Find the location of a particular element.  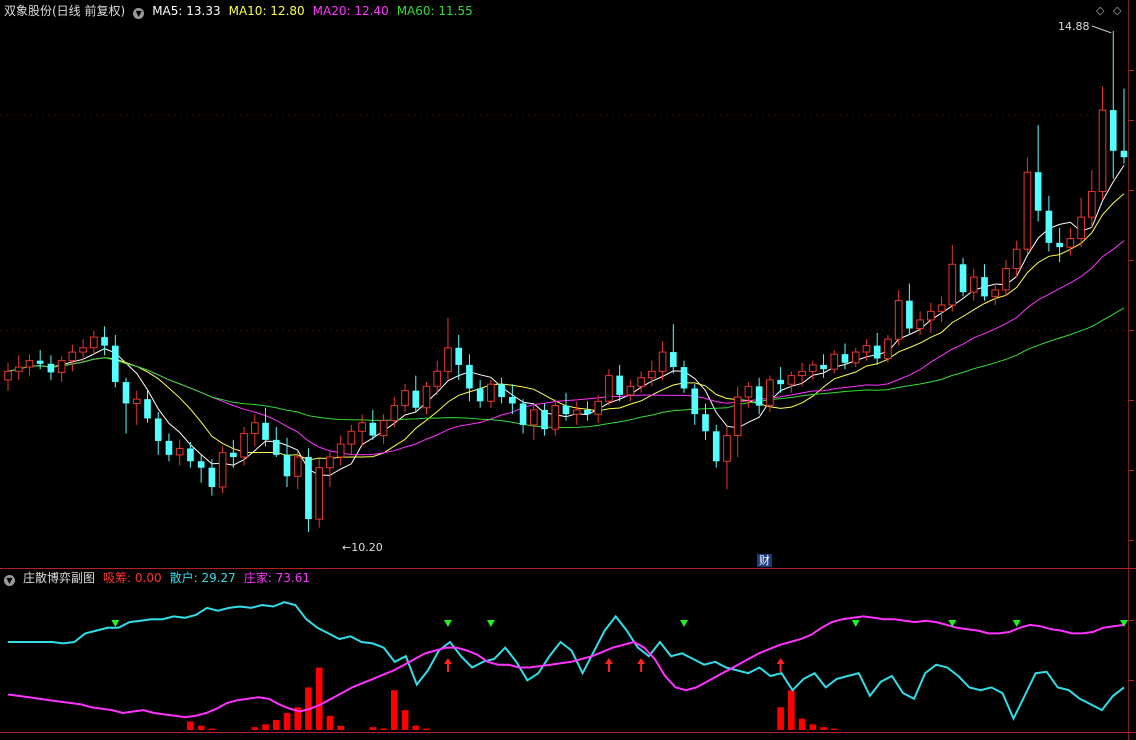

xichou-value: 吸筹: 0.00 is located at coordinates (132, 578).